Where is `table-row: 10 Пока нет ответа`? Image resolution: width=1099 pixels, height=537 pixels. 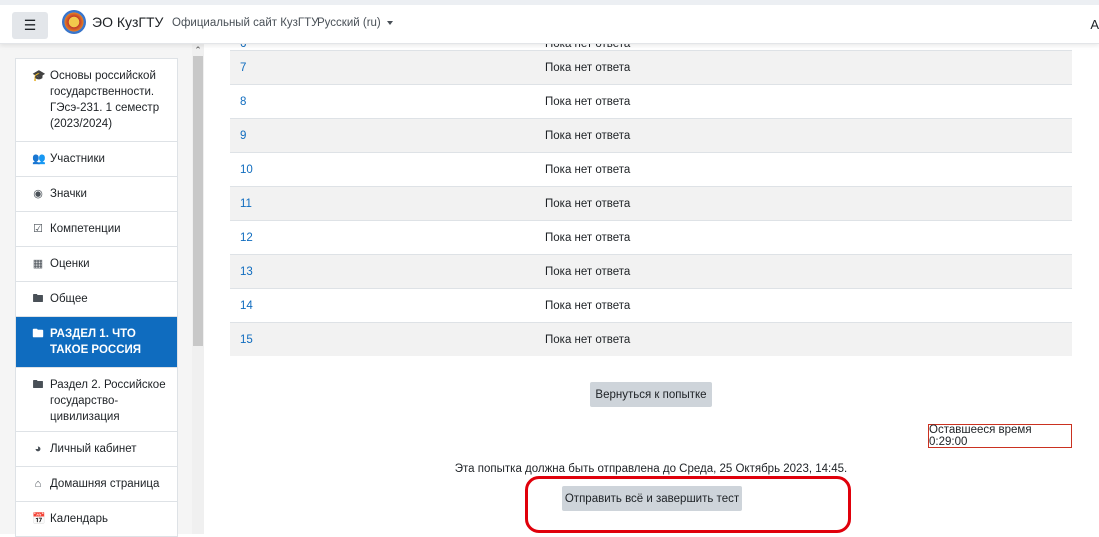 table-row: 10 Пока нет ответа is located at coordinates (651, 169).